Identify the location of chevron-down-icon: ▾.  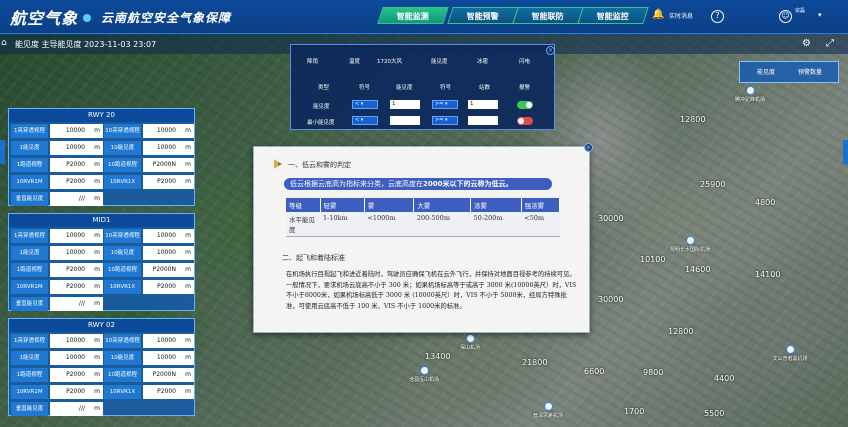
(820, 15).